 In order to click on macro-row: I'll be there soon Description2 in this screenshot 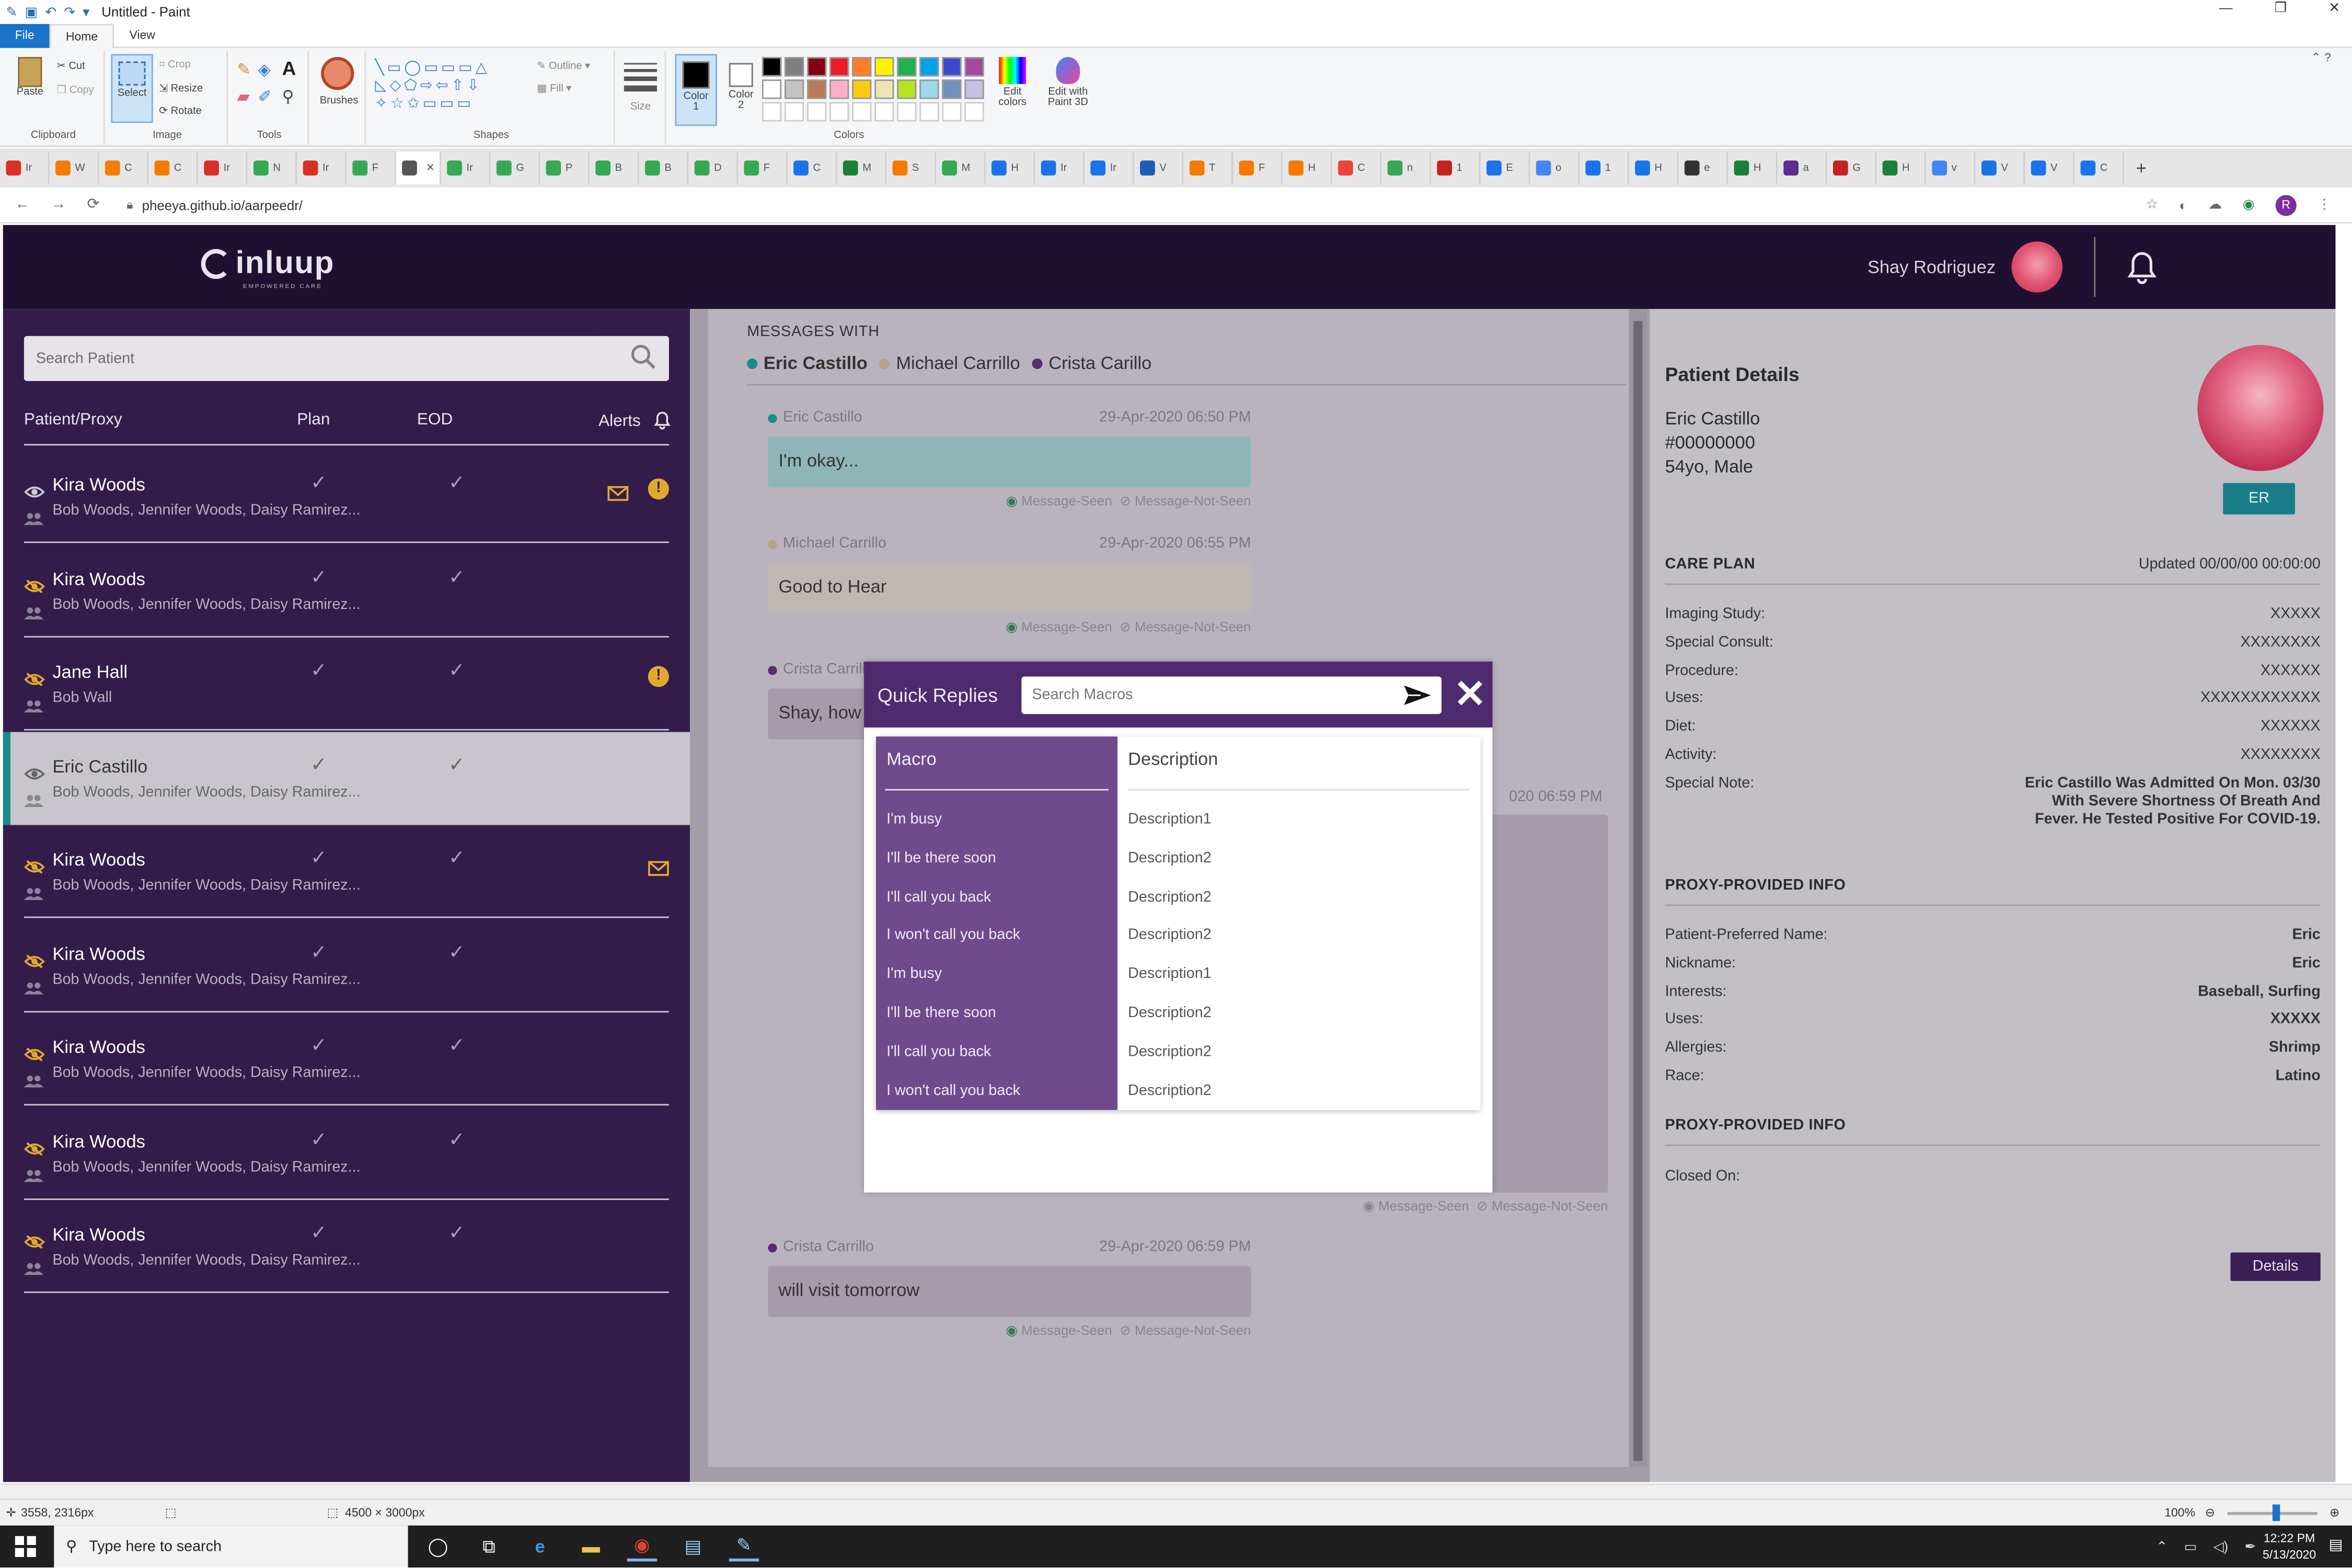, I will do `click(1178, 1020)`.